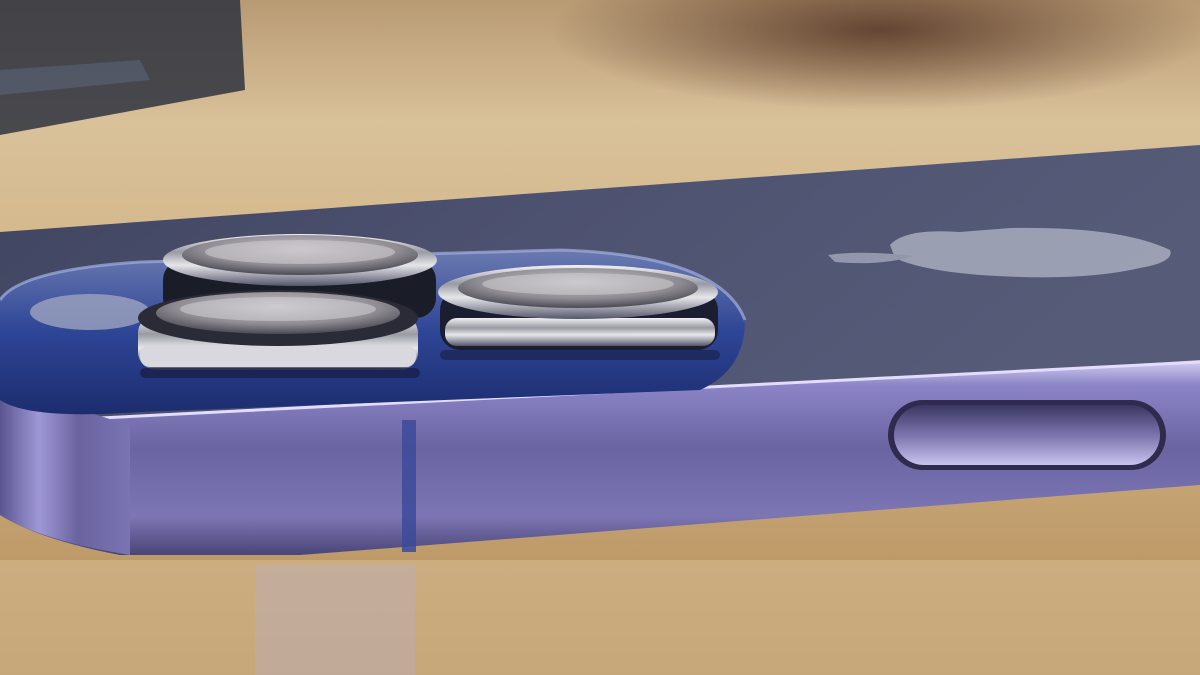  What do you see at coordinates (578, 307) in the screenshot?
I see `camera-lens-telephoto` at bounding box center [578, 307].